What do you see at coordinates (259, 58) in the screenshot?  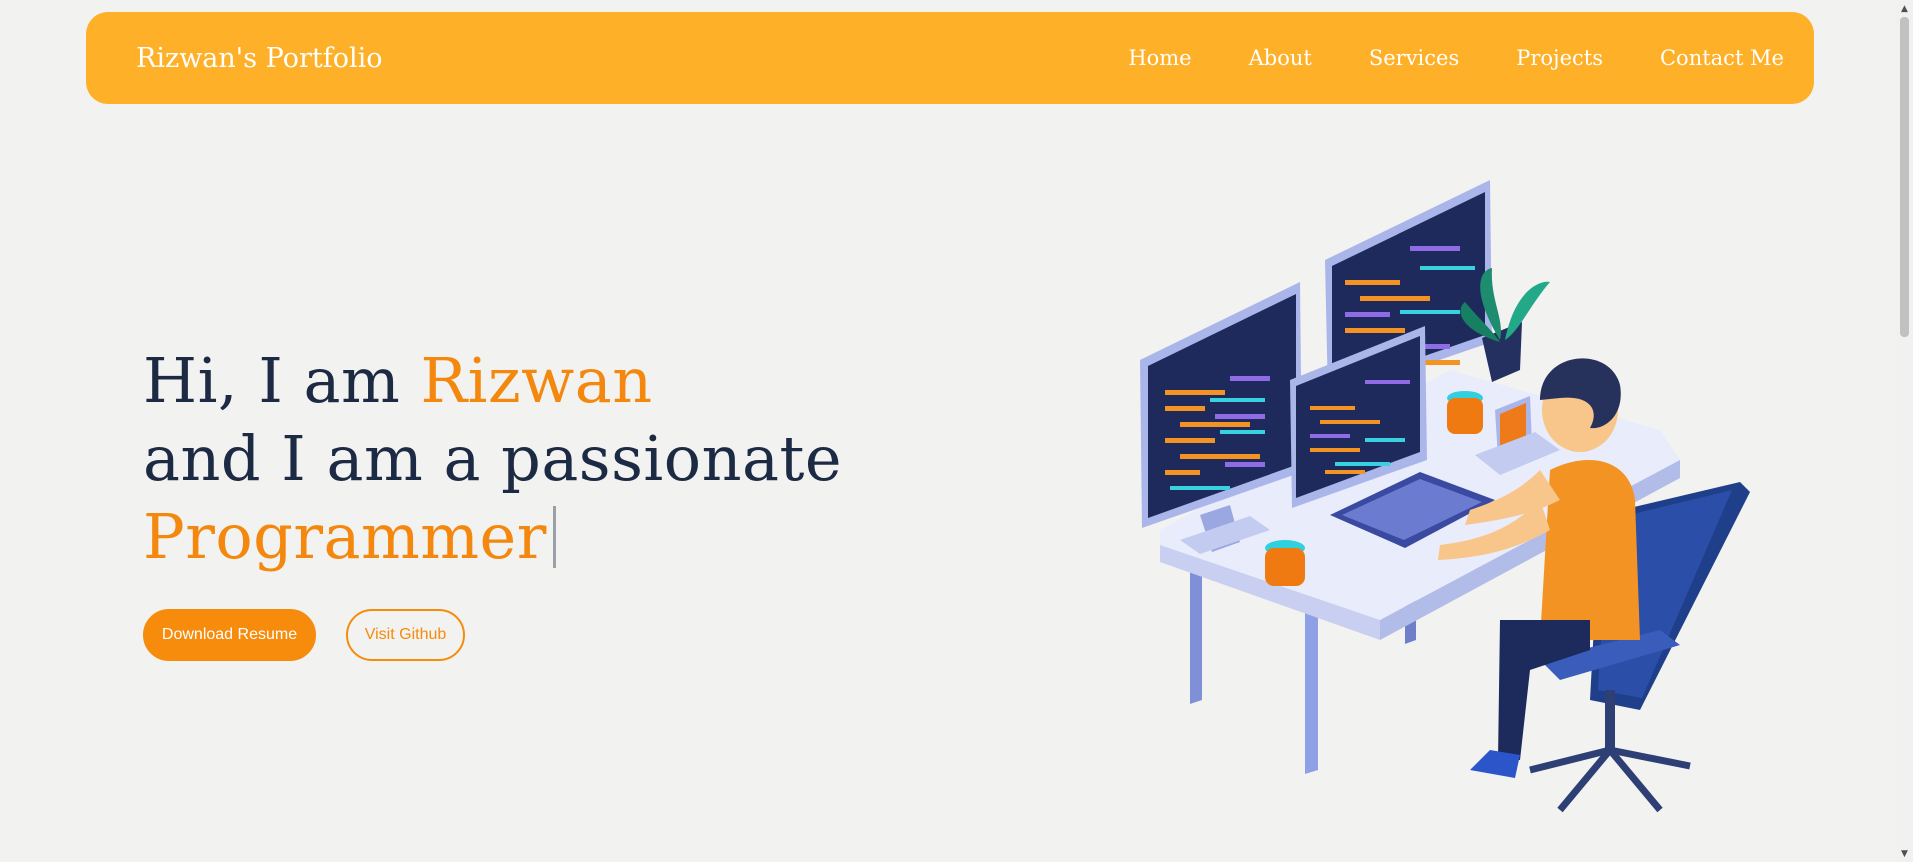 I see `brand-logo-link: Rizwan's Portfolio` at bounding box center [259, 58].